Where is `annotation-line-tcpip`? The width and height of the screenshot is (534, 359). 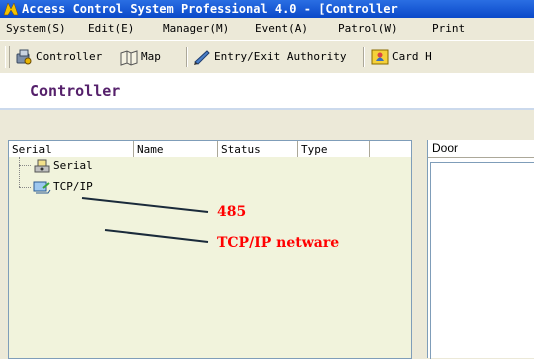 annotation-line-tcpip is located at coordinates (156, 236).